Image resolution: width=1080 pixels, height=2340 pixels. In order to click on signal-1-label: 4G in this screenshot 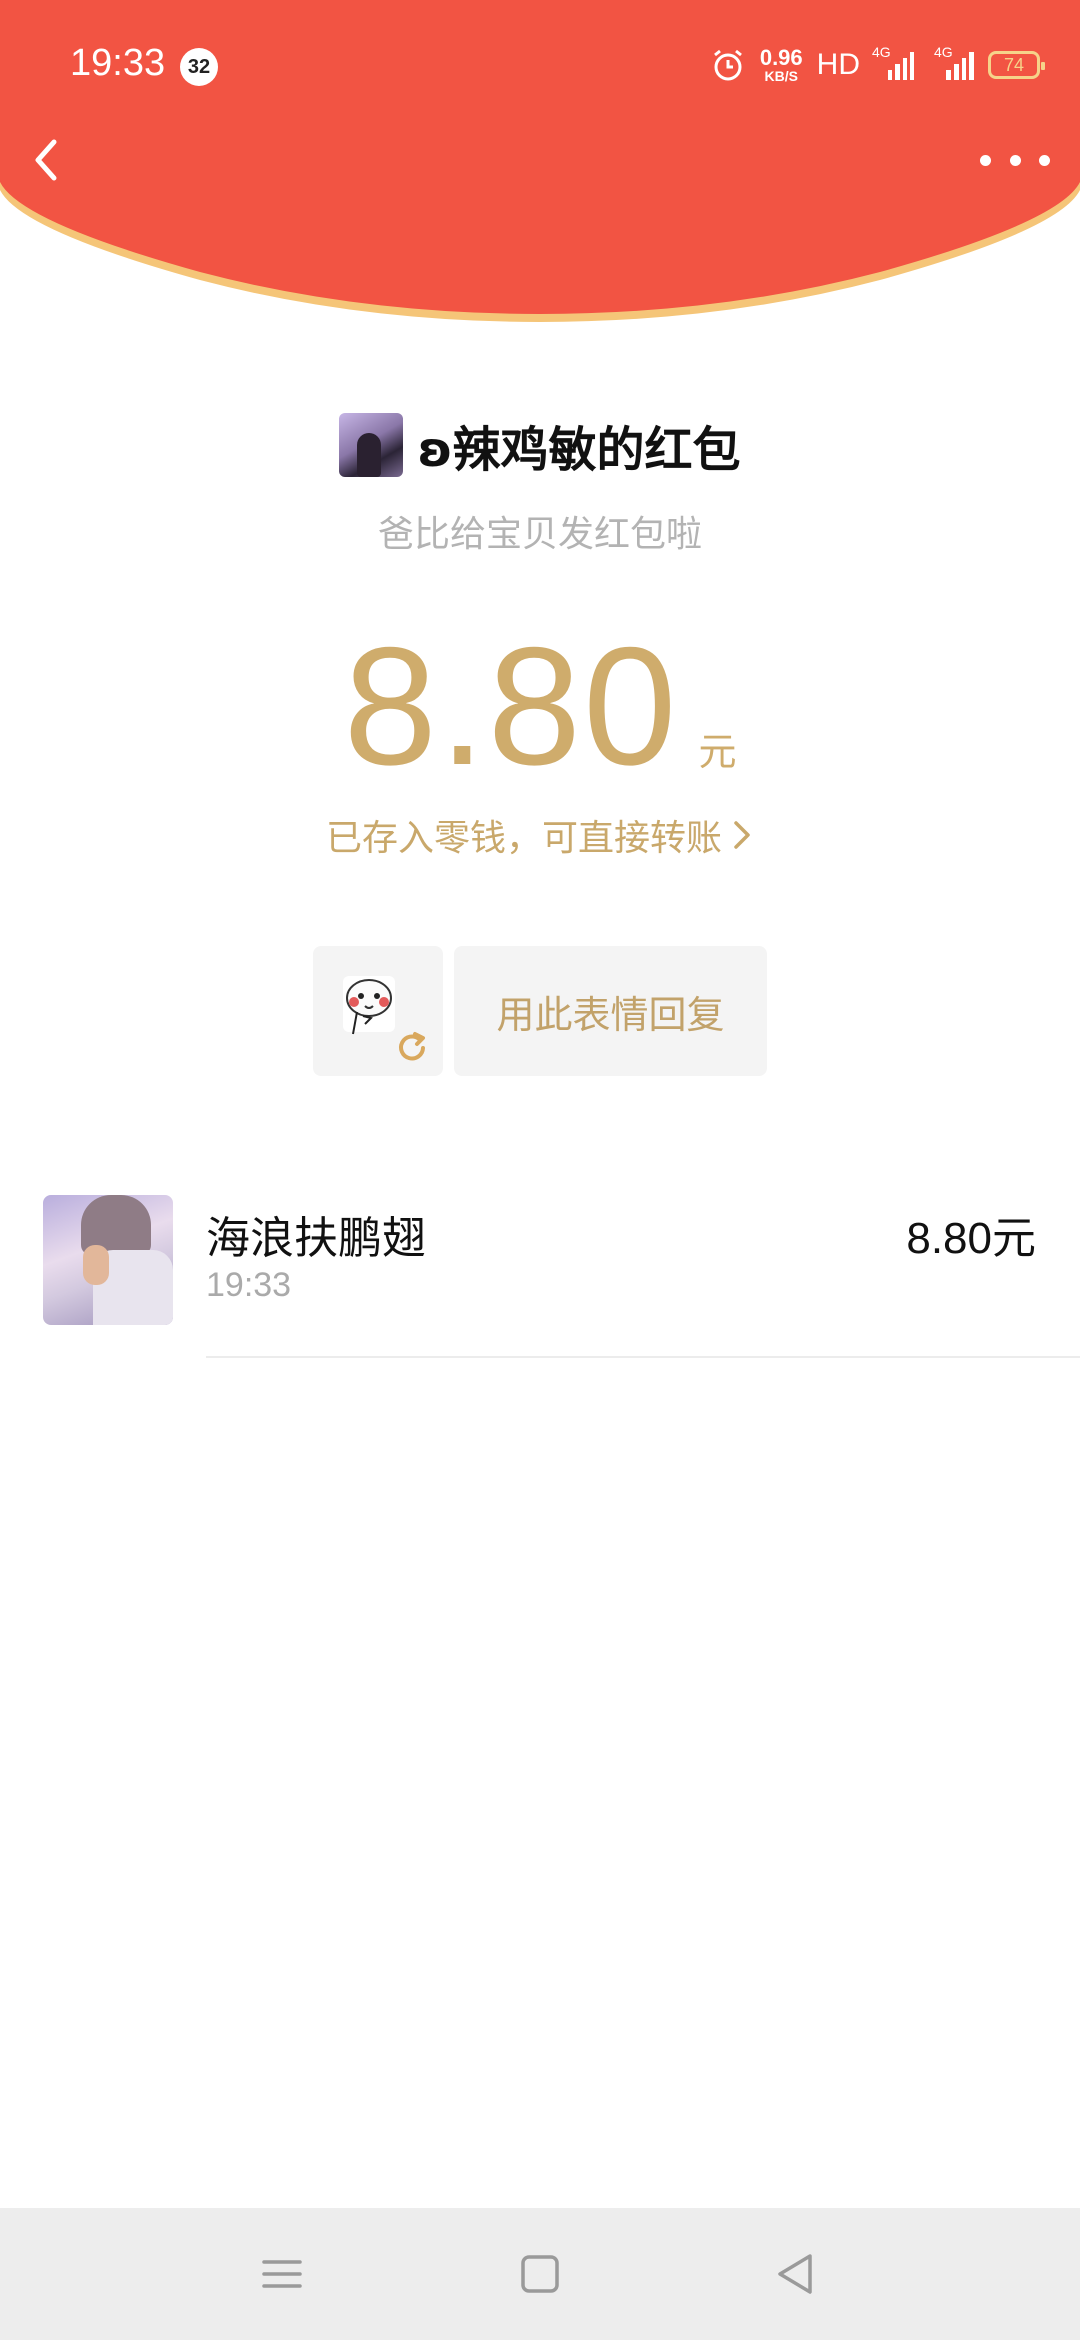, I will do `click(881, 52)`.